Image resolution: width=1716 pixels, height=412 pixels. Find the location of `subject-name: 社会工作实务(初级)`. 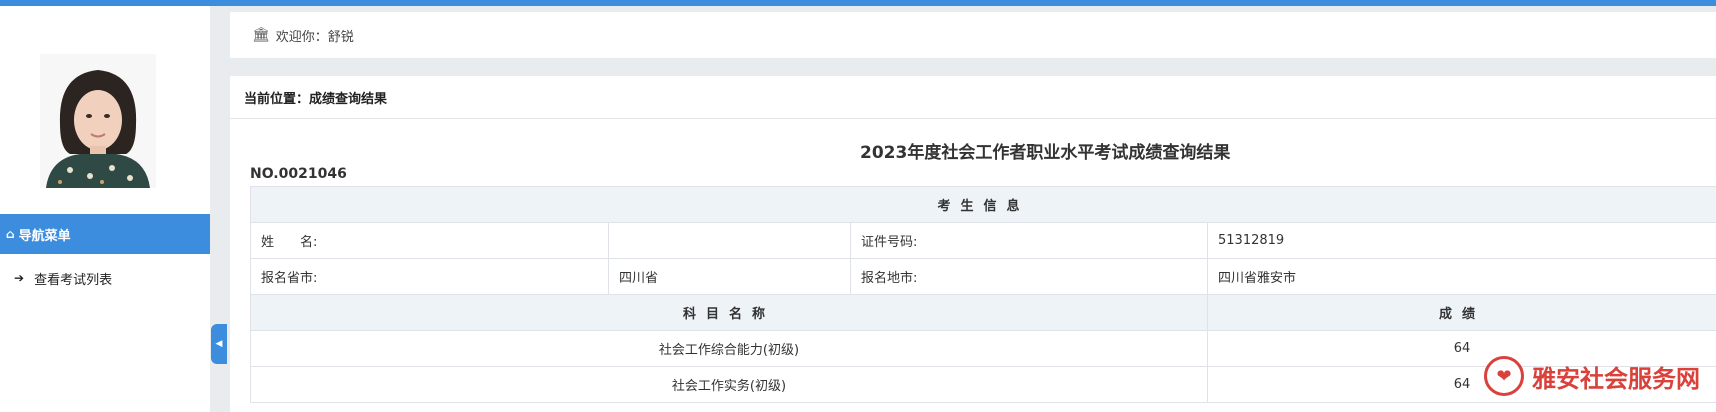

subject-name: 社会工作实务(初级) is located at coordinates (729, 384).